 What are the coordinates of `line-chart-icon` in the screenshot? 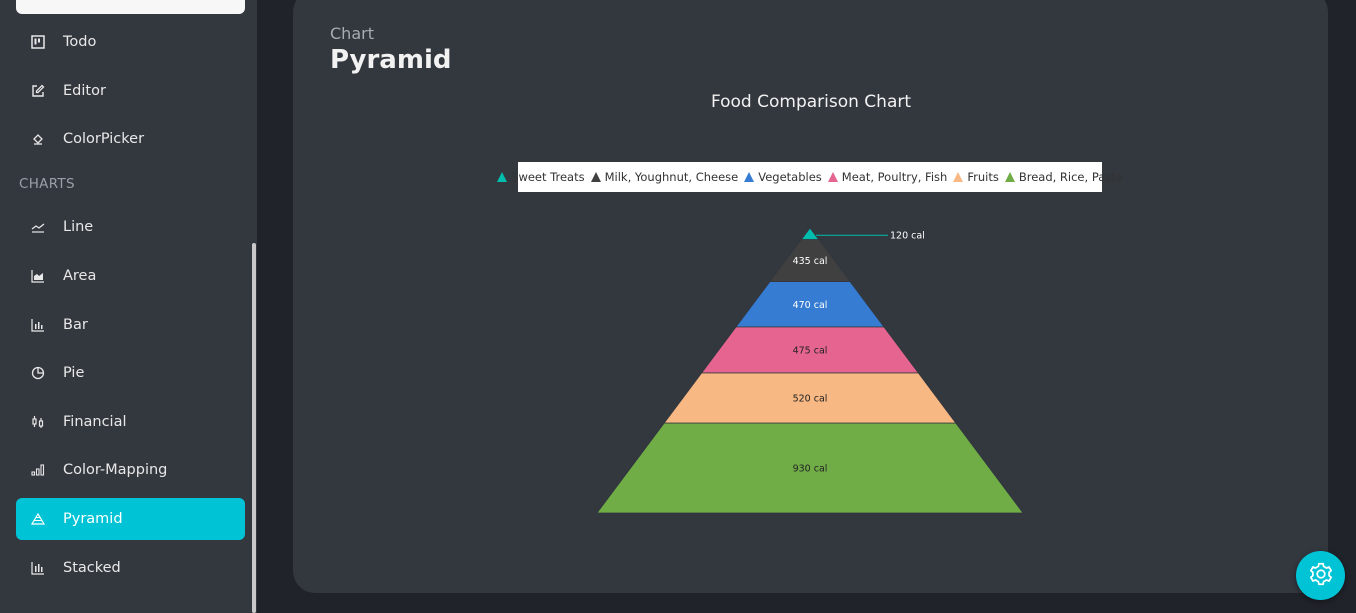 It's located at (38, 227).